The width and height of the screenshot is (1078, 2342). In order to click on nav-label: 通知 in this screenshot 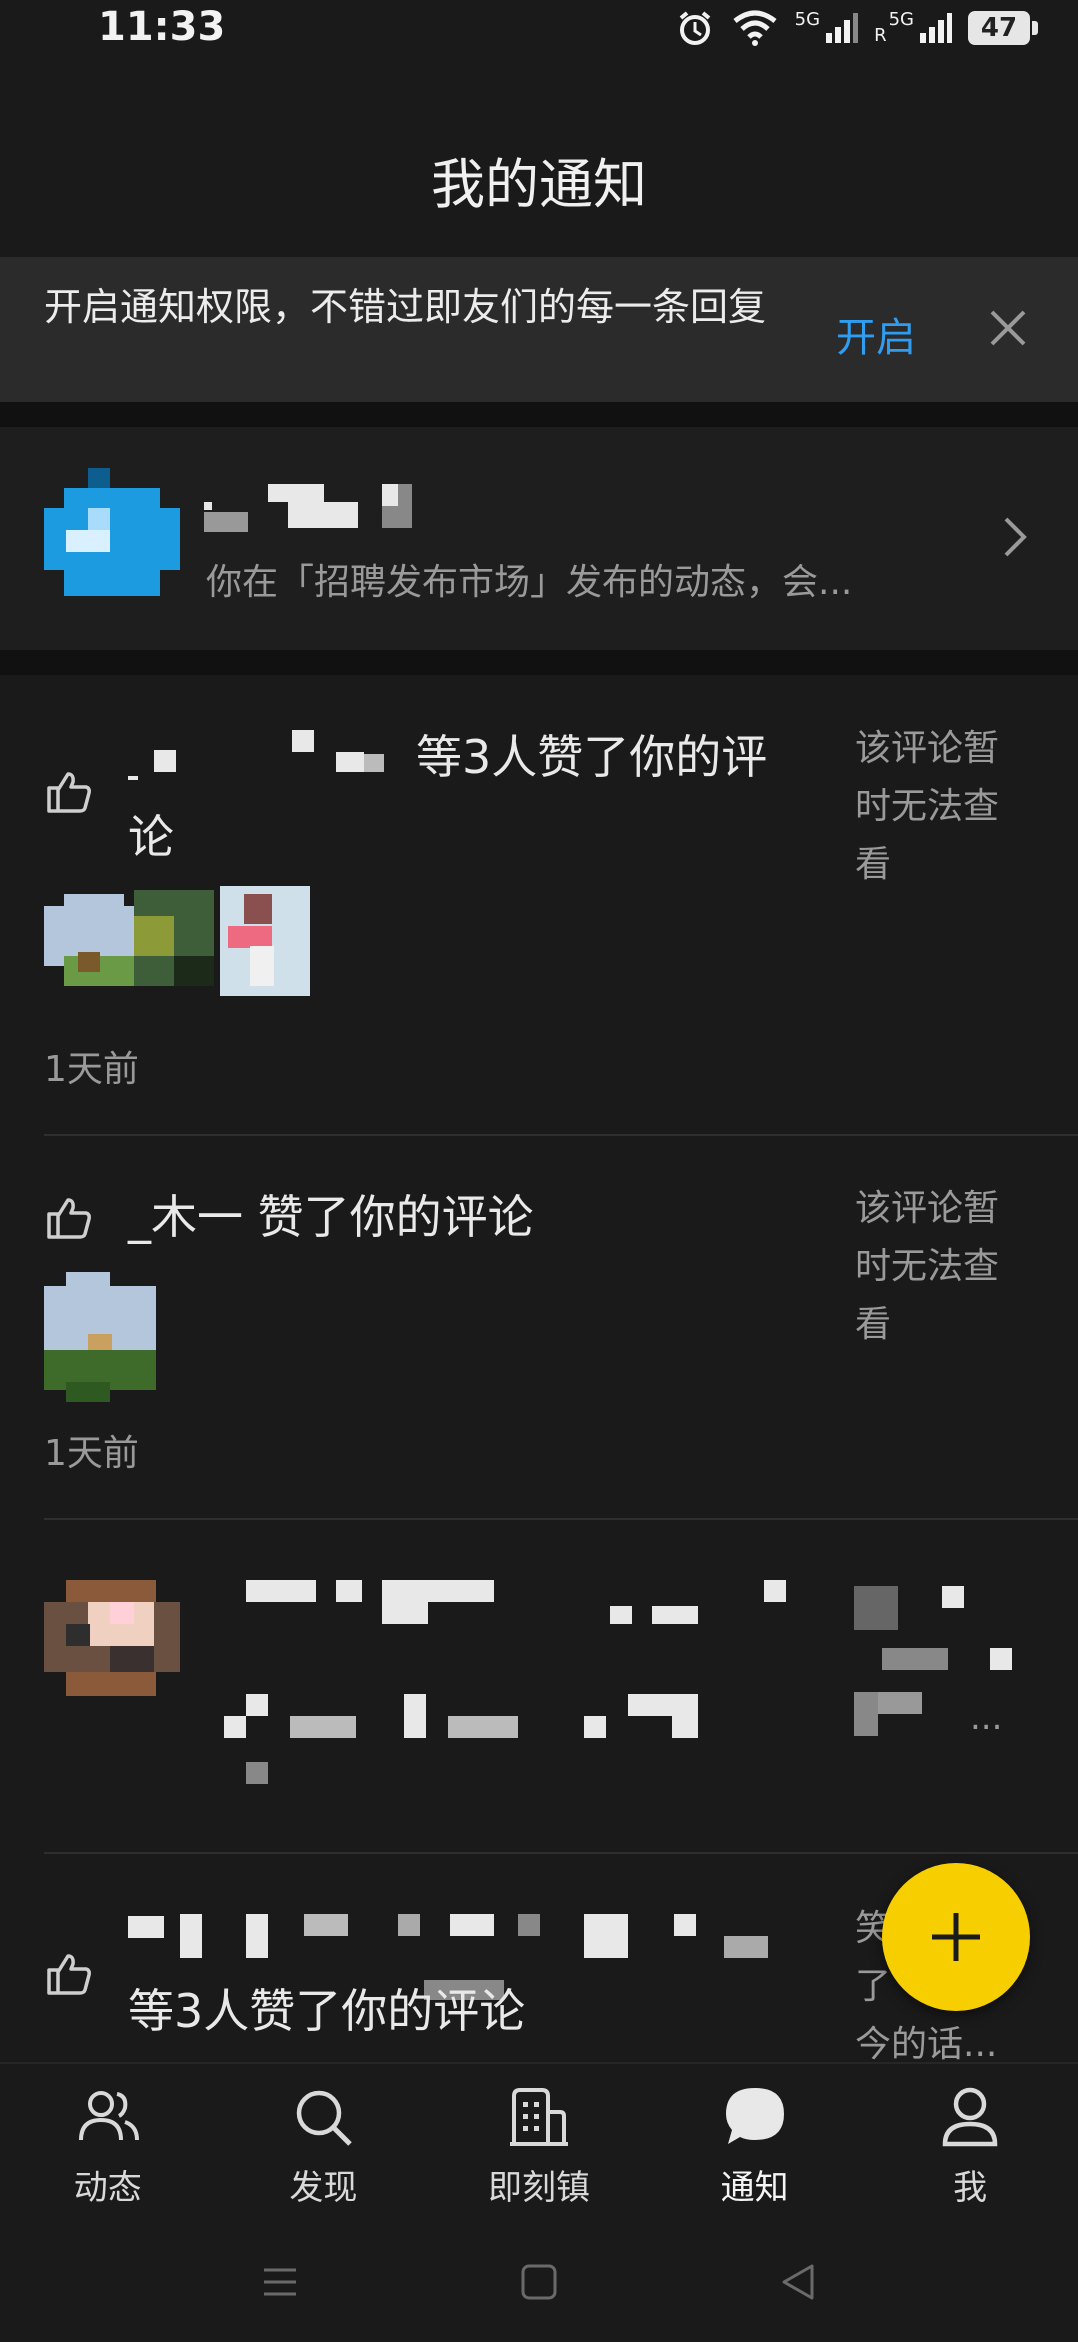, I will do `click(754, 2188)`.